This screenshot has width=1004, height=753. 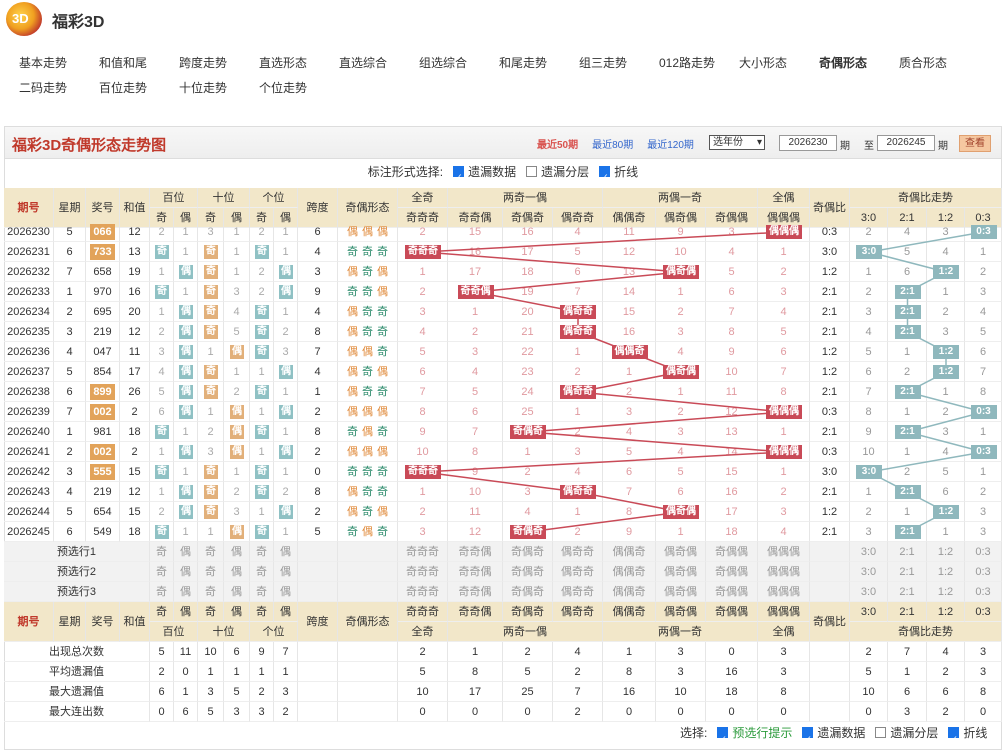 What do you see at coordinates (612, 143) in the screenshot?
I see `period-link: 最近80期` at bounding box center [612, 143].